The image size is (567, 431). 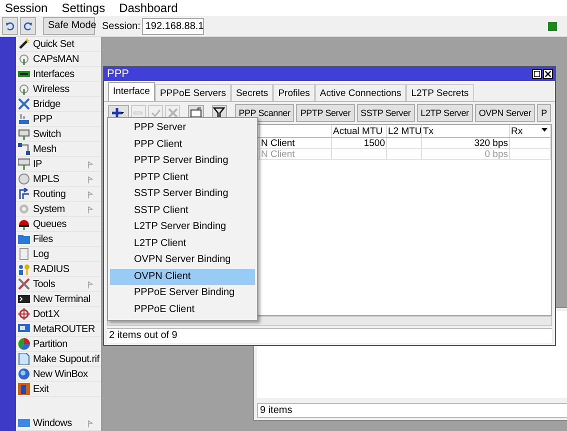 I want to click on sidebar-item: Dot1X, so click(x=58, y=314).